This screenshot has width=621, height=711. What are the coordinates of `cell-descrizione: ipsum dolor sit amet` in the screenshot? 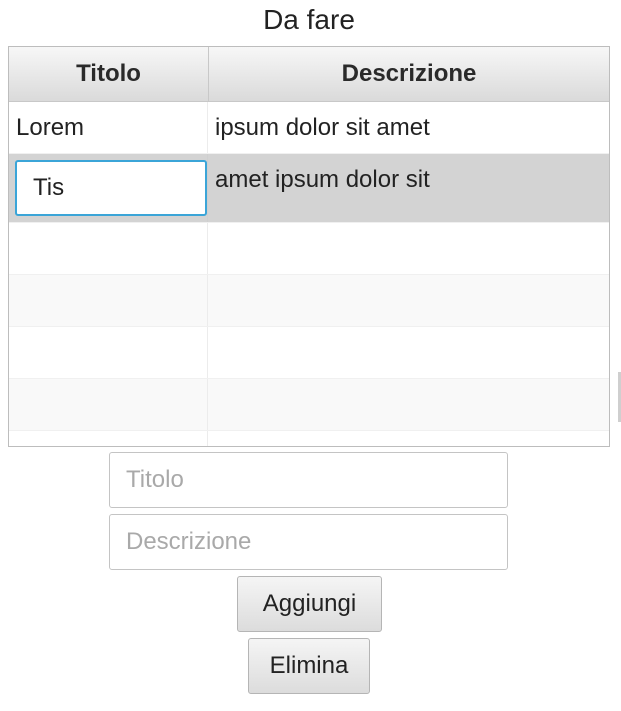 It's located at (408, 127).